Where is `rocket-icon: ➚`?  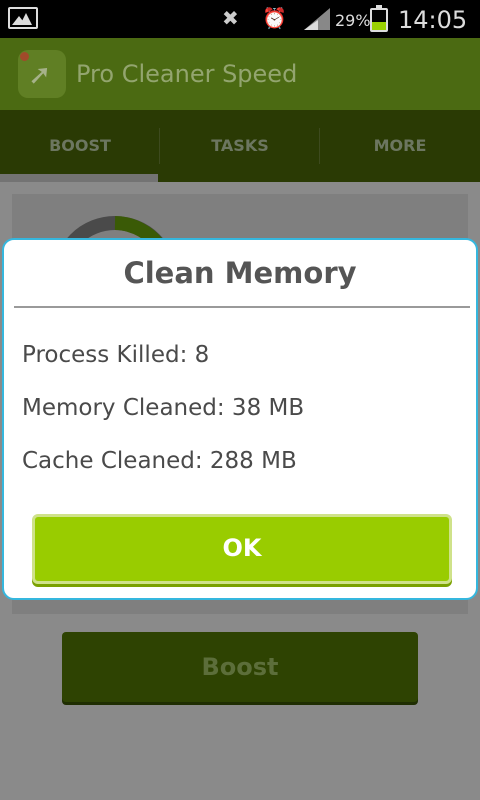 rocket-icon: ➚ is located at coordinates (42, 74).